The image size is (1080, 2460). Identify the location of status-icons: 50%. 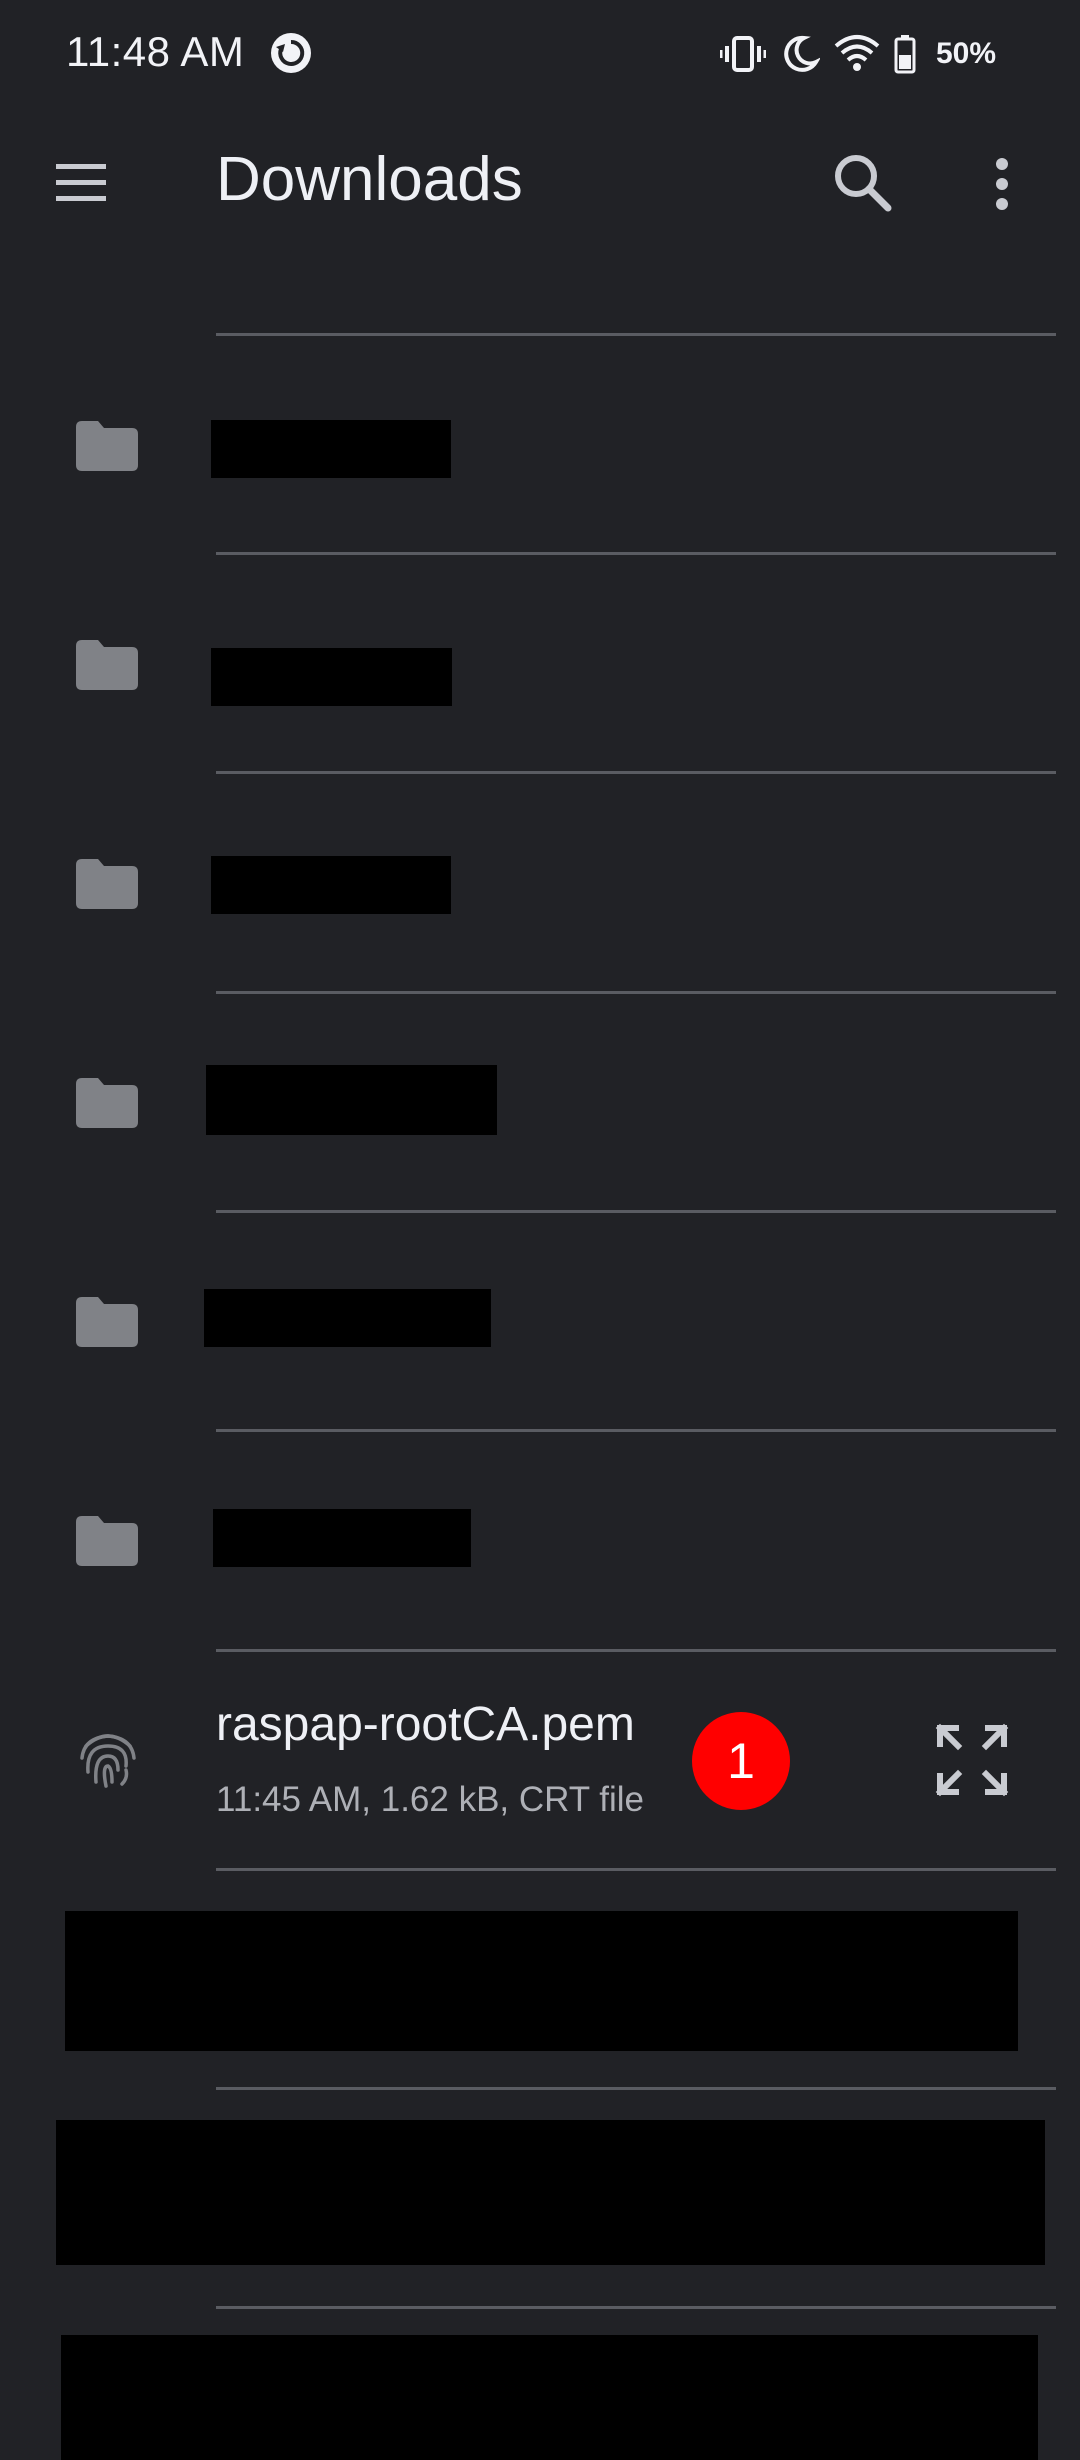
(857, 54).